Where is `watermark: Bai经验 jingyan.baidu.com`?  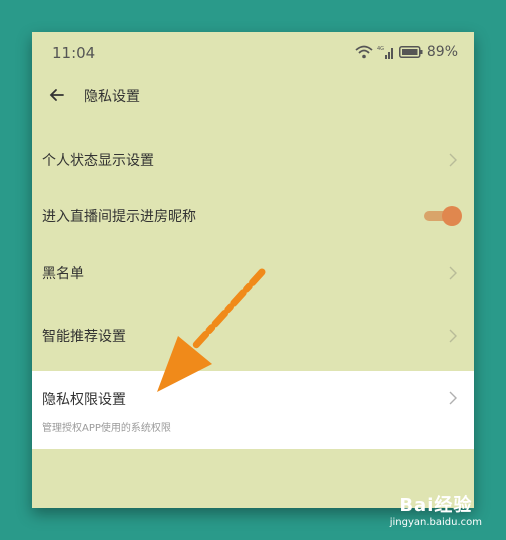
watermark: Bai经验 jingyan.baidu.com is located at coordinates (436, 509).